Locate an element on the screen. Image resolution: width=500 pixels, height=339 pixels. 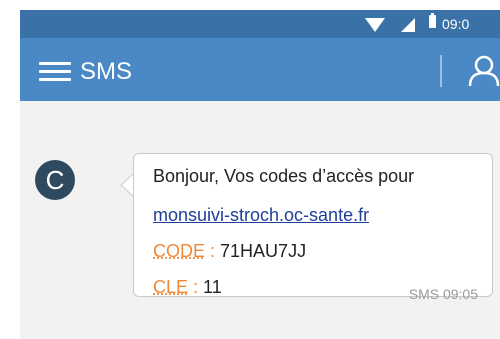
message-cle-line: CLE : 11 is located at coordinates (187, 287).